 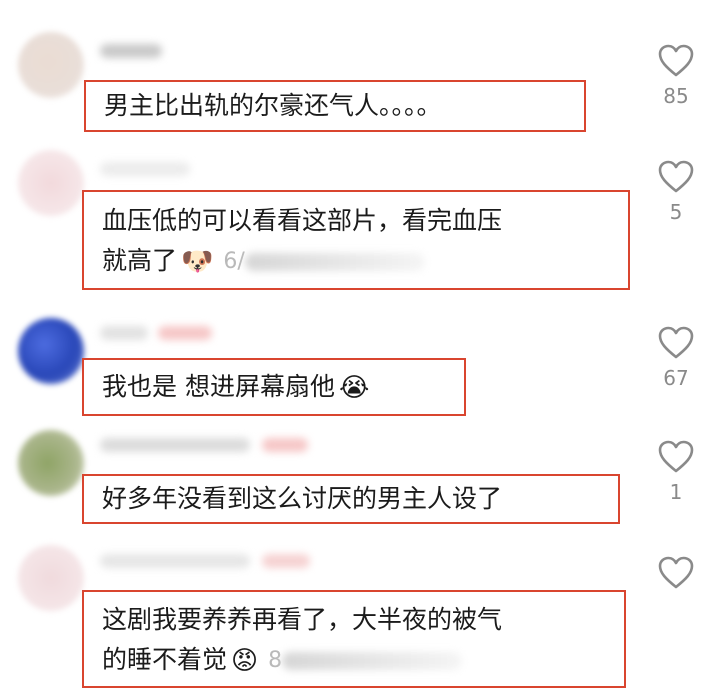 What do you see at coordinates (676, 492) in the screenshot?
I see `like-count: 1` at bounding box center [676, 492].